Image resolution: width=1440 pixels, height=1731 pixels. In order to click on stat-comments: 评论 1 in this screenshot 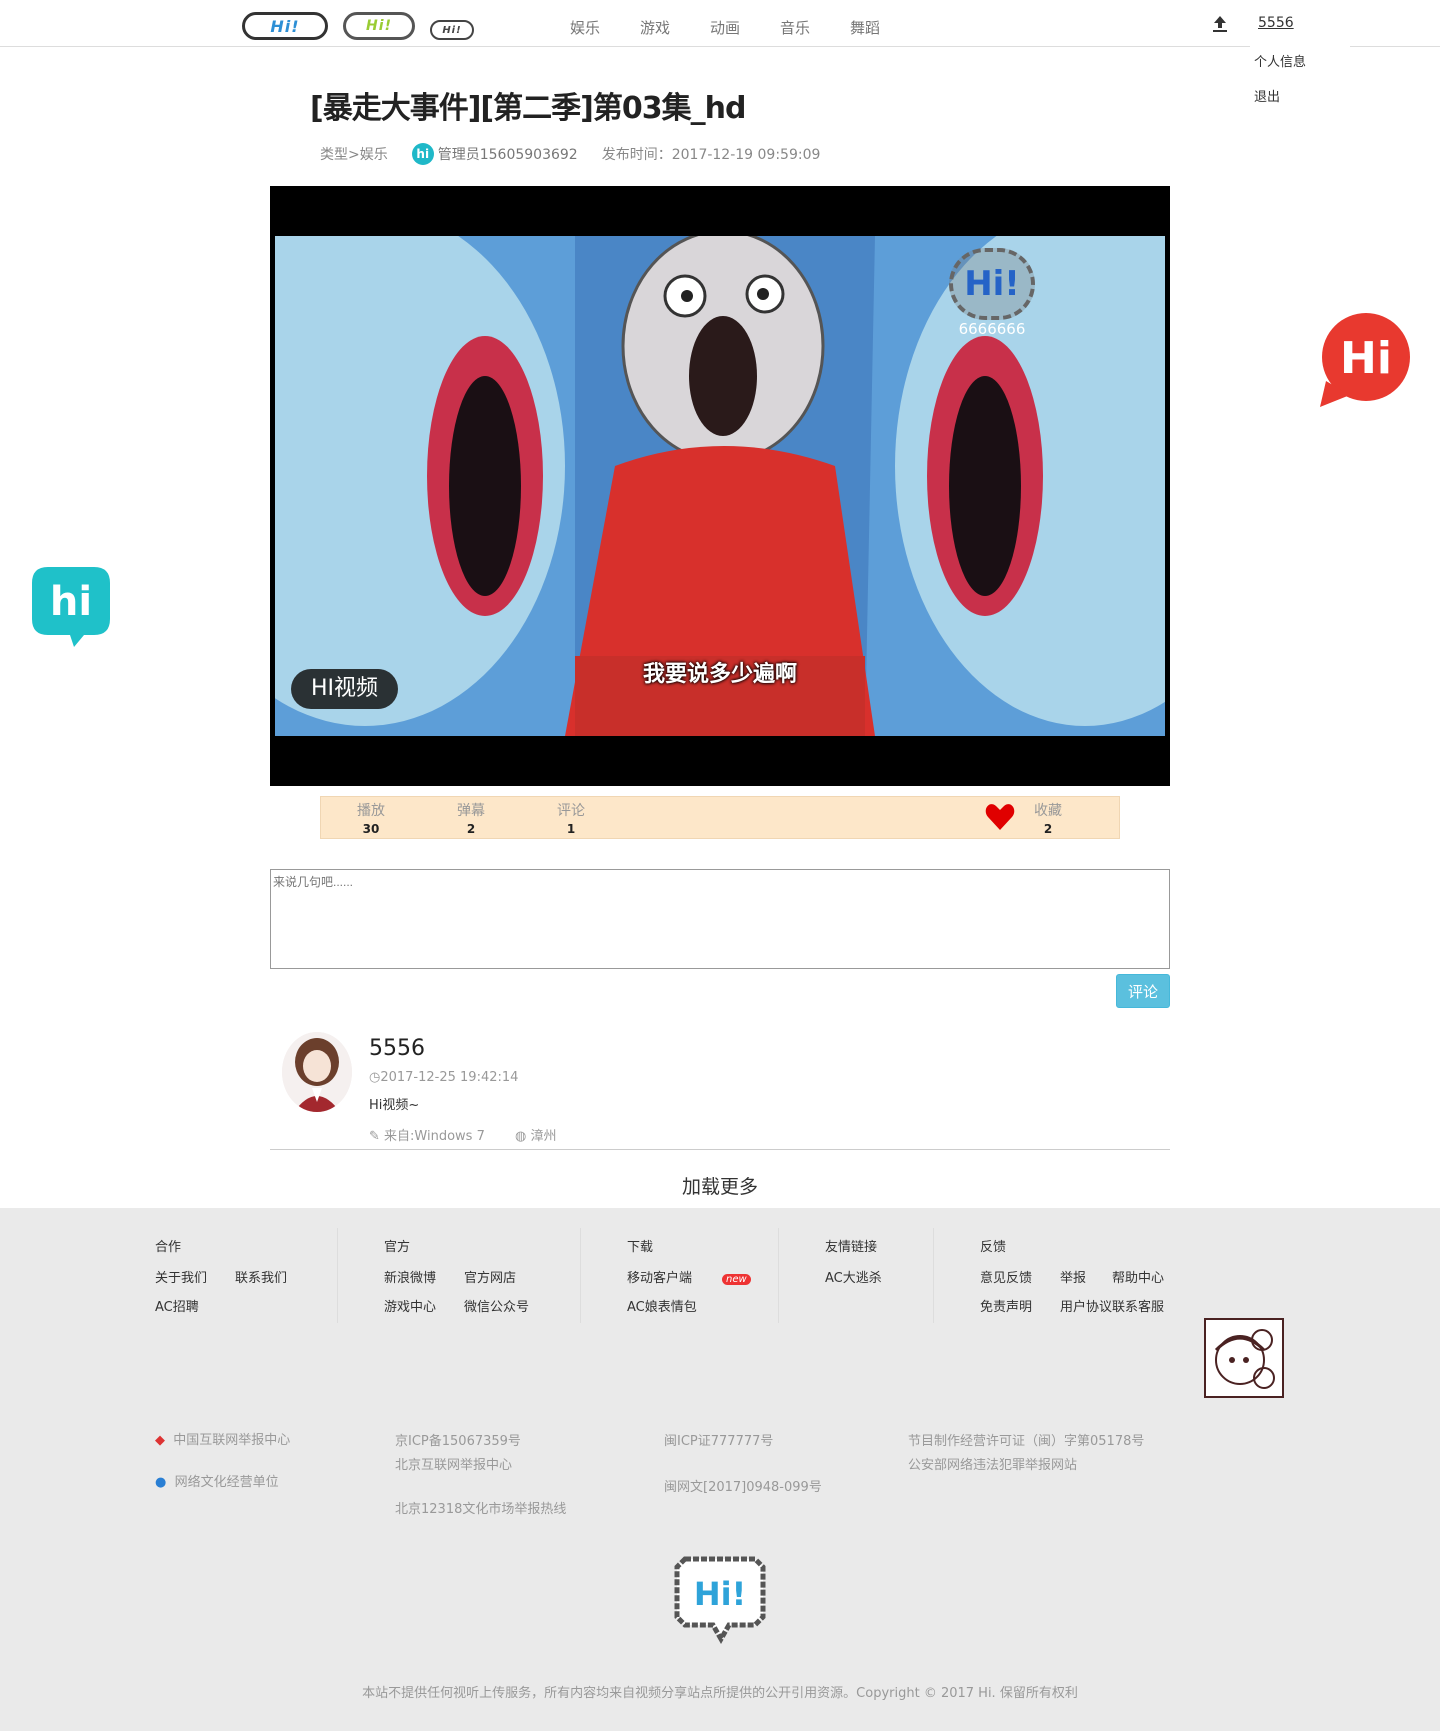, I will do `click(571, 818)`.